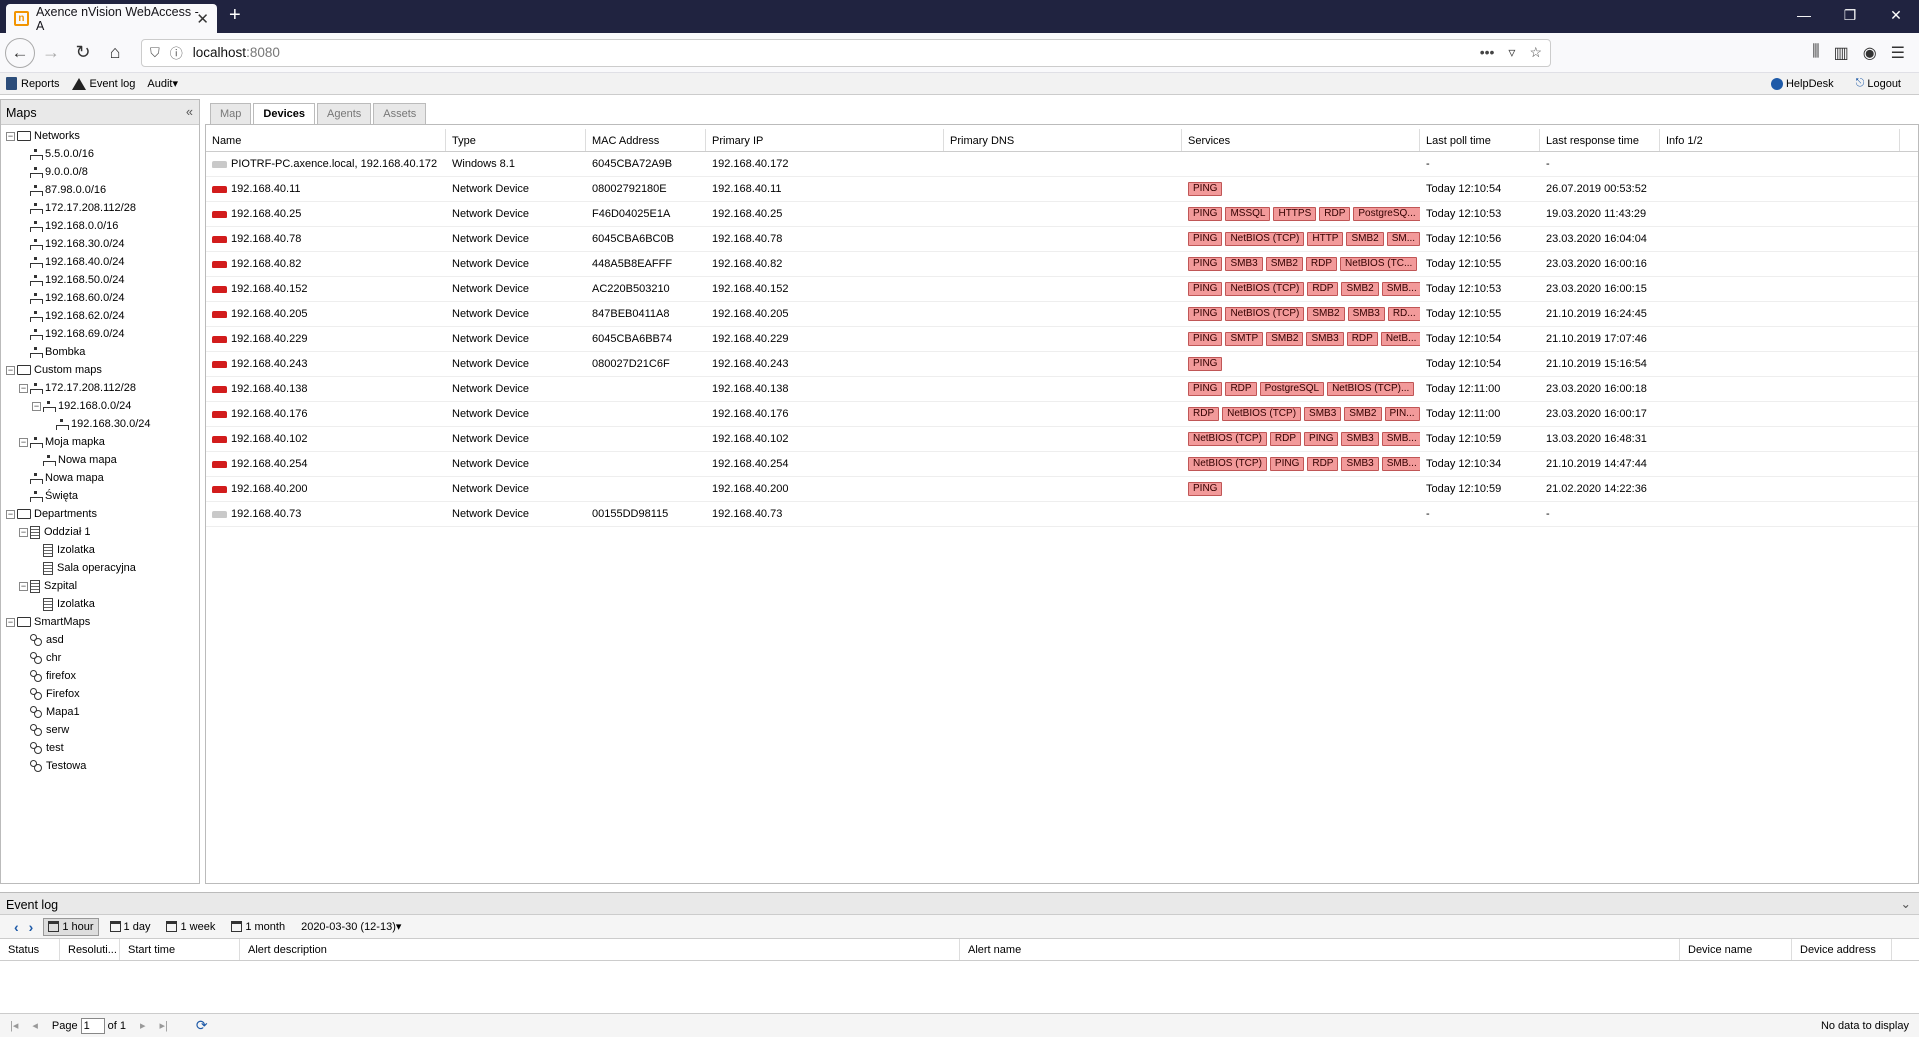 The image size is (1919, 1040). I want to click on tree-item: Bombka, so click(100, 352).